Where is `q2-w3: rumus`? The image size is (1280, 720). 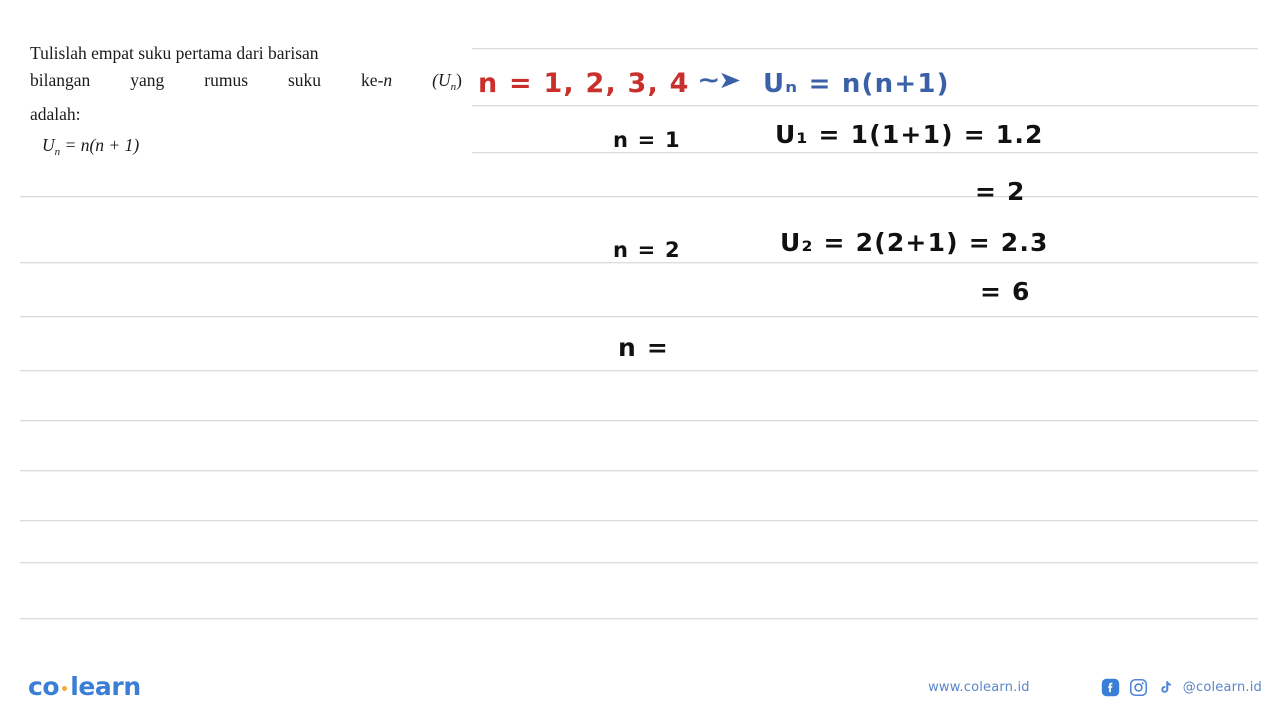 q2-w3: rumus is located at coordinates (226, 80).